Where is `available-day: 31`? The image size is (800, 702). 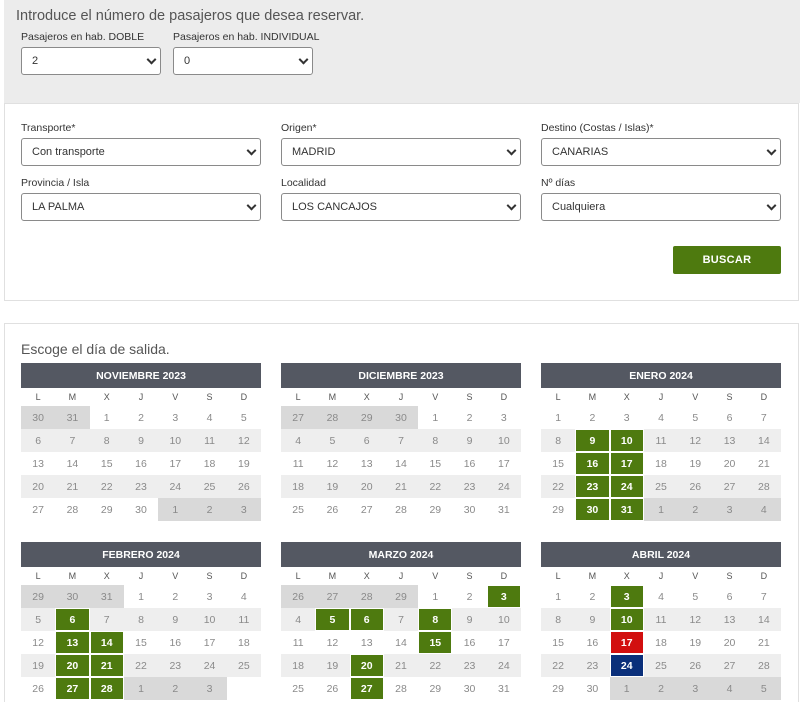
available-day: 31 is located at coordinates (626, 509).